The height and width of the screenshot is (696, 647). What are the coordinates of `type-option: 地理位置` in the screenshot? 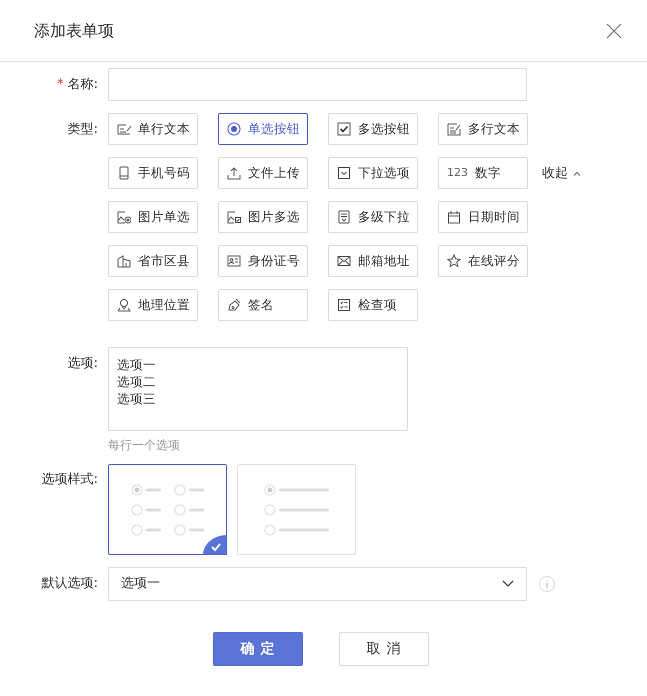 It's located at (153, 305).